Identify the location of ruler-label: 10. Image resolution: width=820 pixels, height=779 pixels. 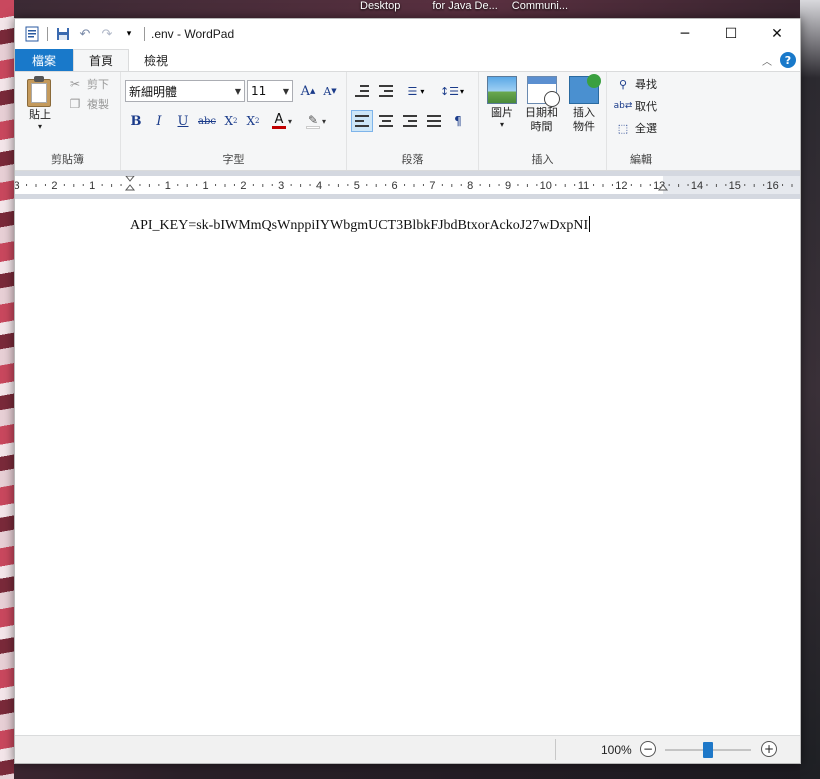
(546, 186).